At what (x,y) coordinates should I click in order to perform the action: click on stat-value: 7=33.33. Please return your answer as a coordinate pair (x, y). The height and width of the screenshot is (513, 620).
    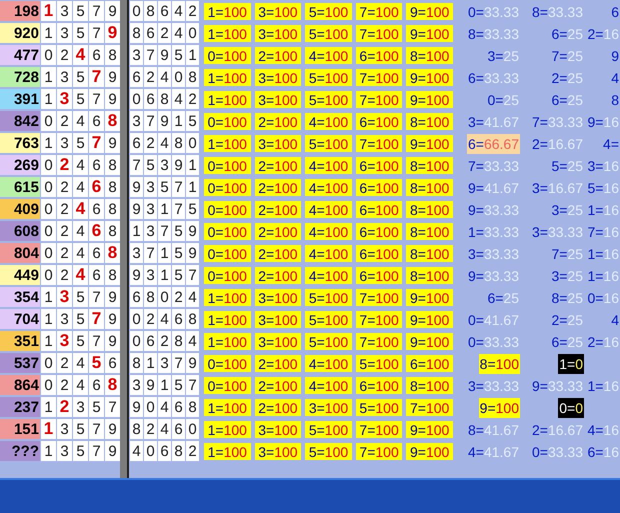
    Looking at the image, I should click on (557, 122).